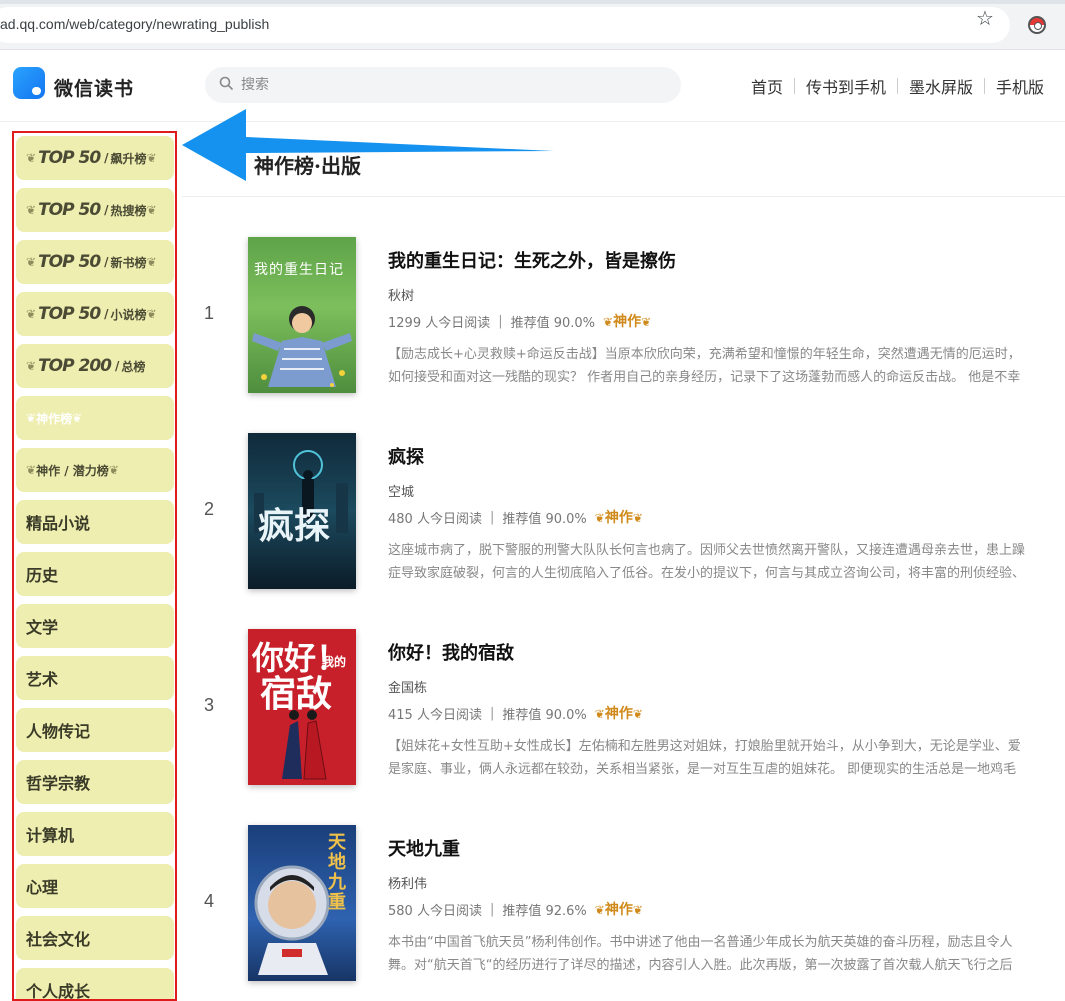 This screenshot has height=1001, width=1065. What do you see at coordinates (941, 86) in the screenshot?
I see `nav-eink: 墨水屏版` at bounding box center [941, 86].